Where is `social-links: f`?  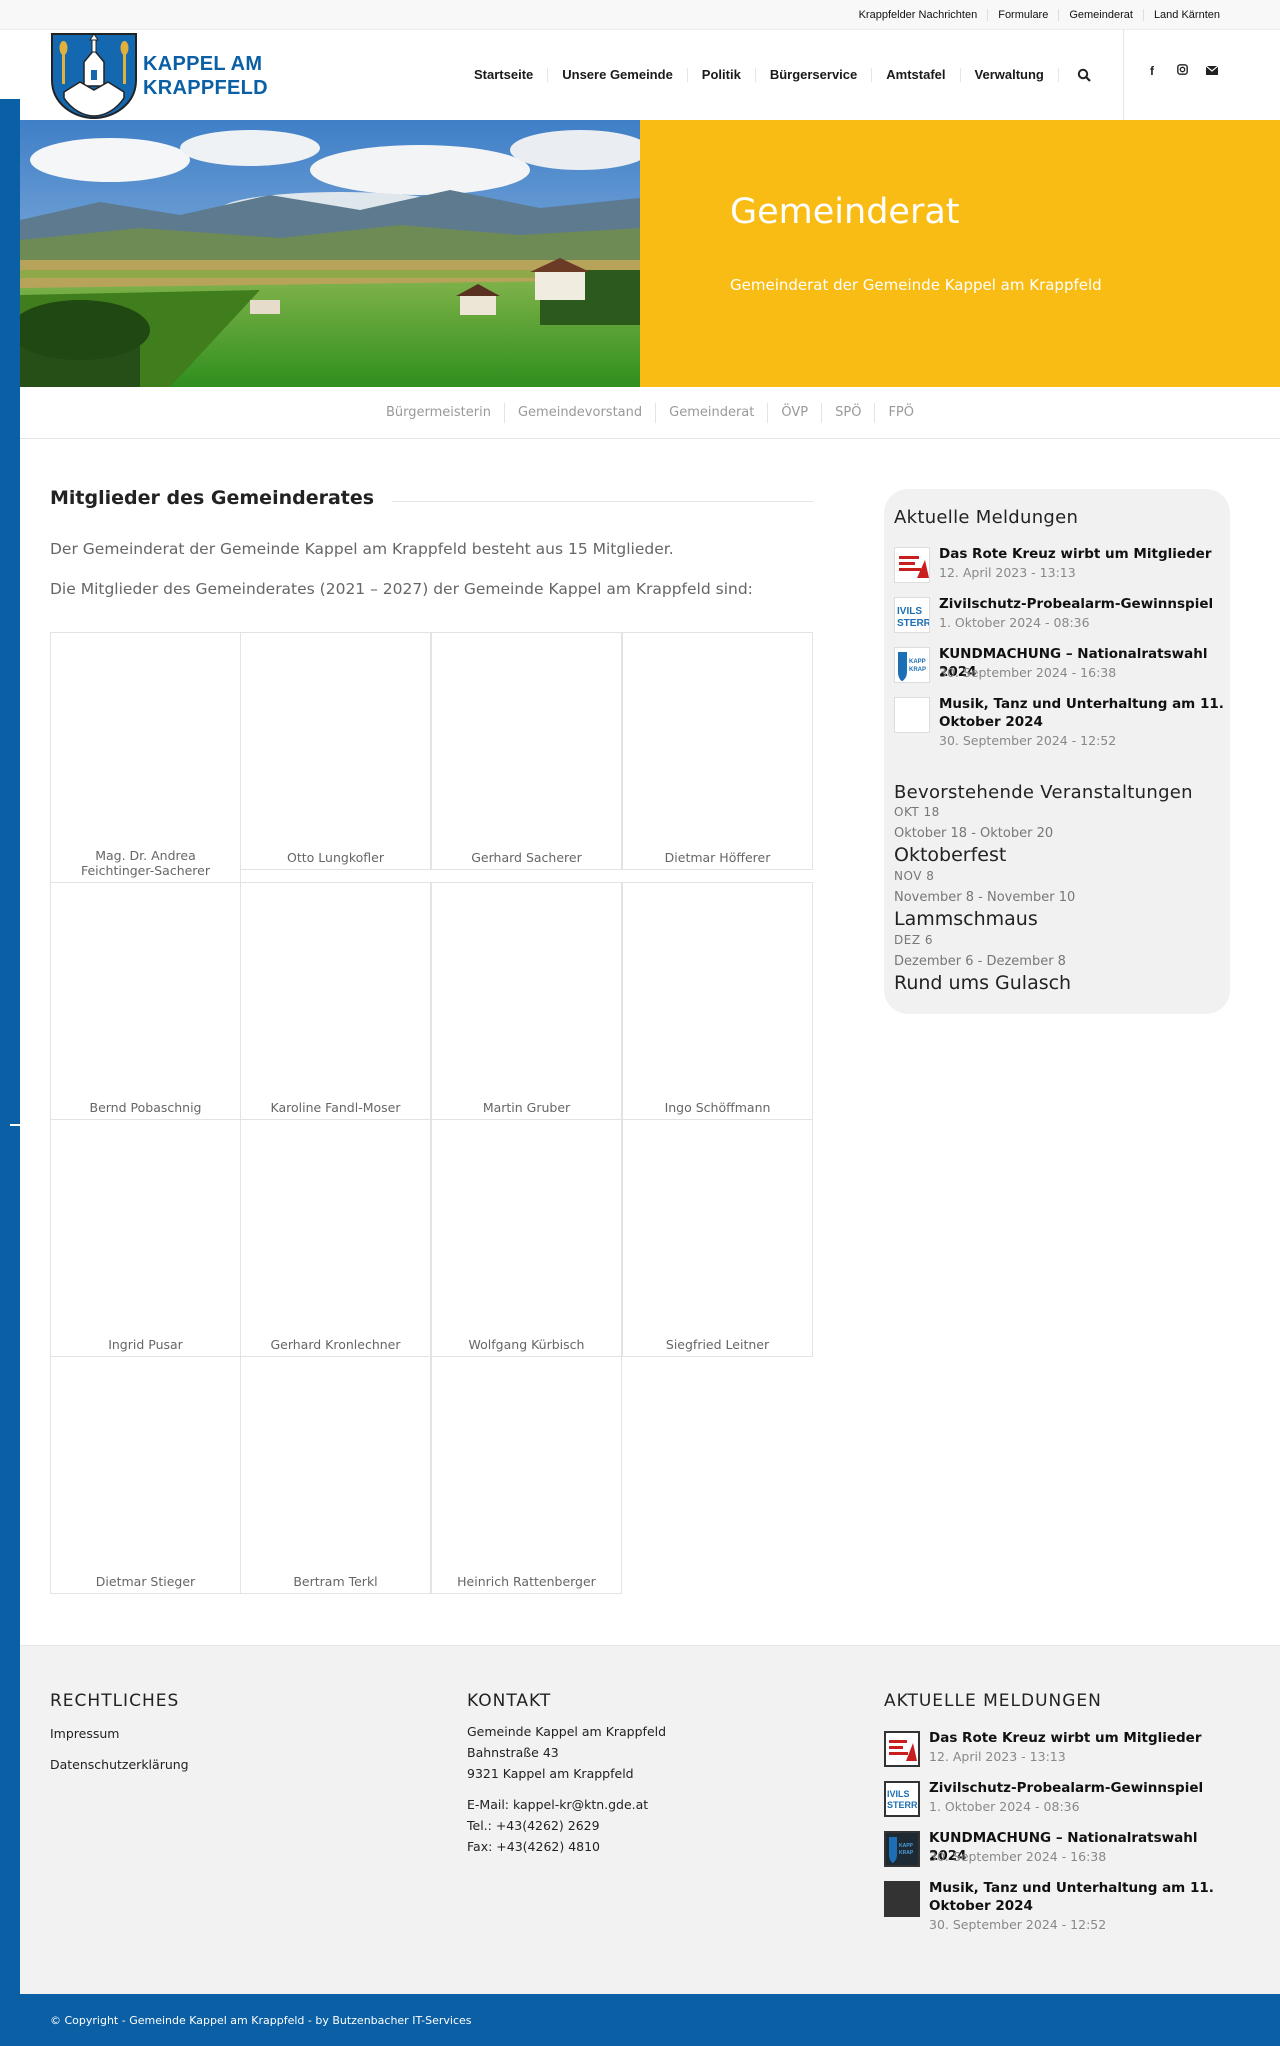
social-links: f is located at coordinates (1182, 71).